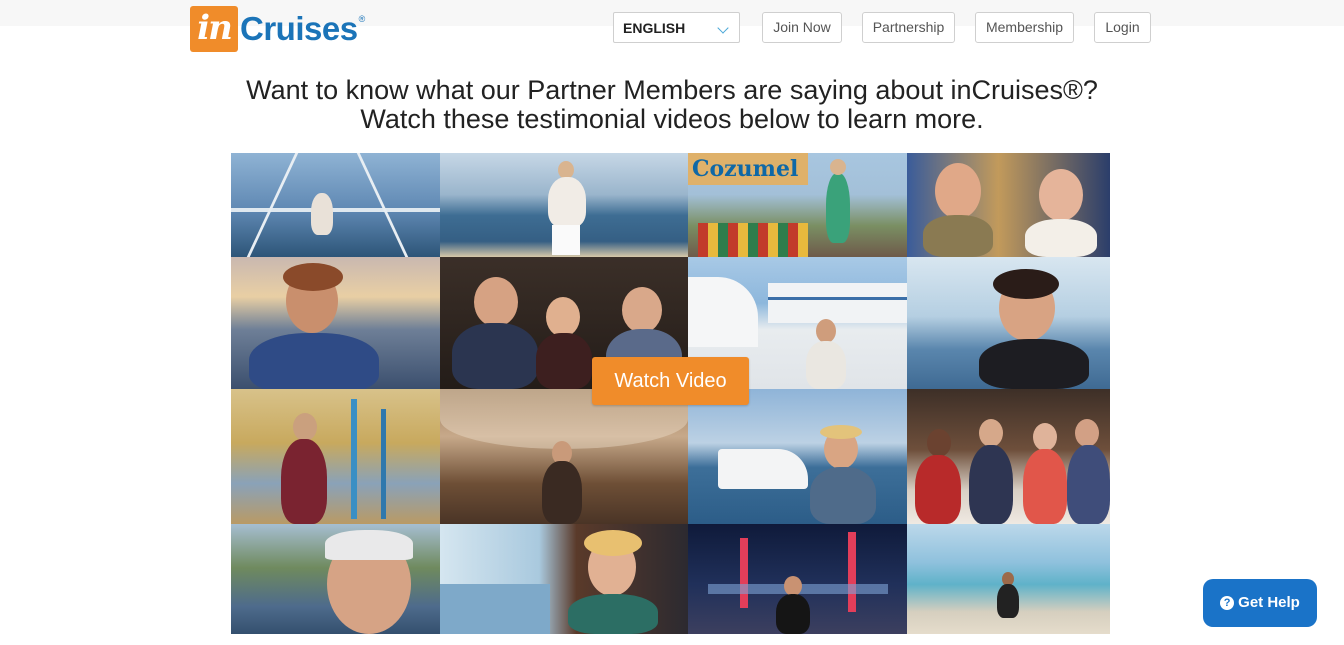  Describe the element at coordinates (1227, 603) in the screenshot. I see `question-circle-icon: ?` at that location.